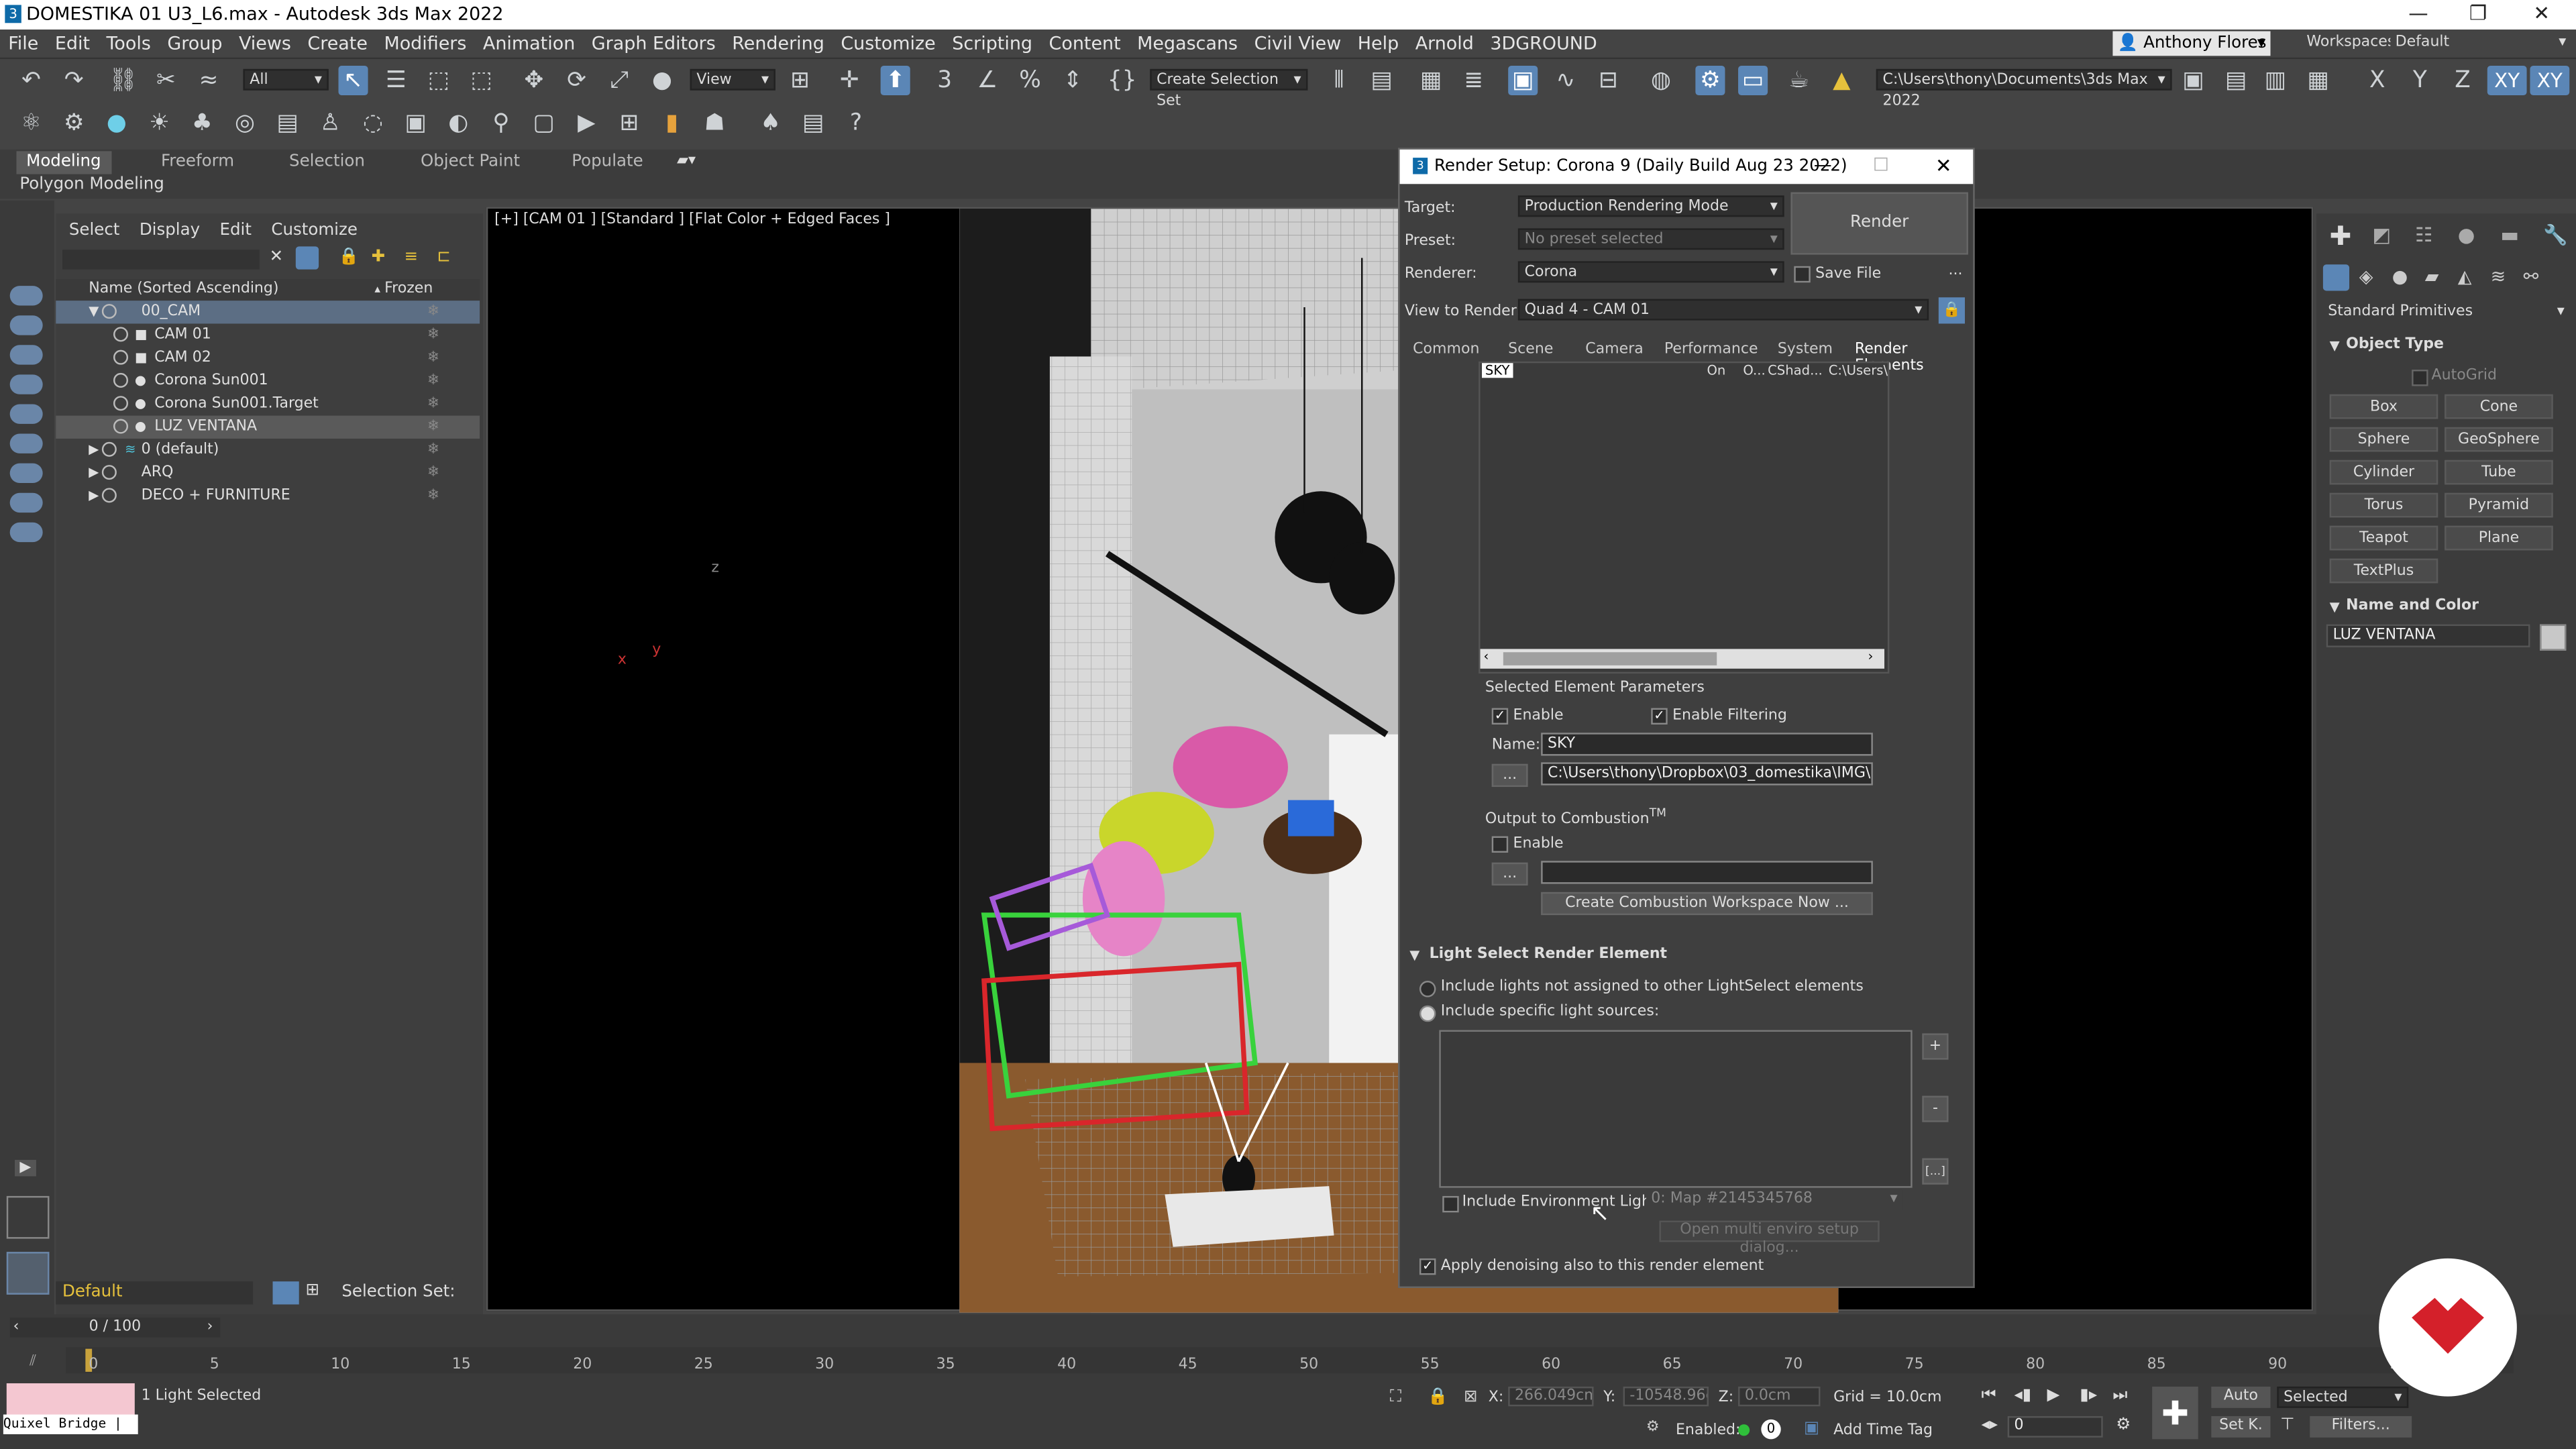  Describe the element at coordinates (470, 162) in the screenshot. I see `ribbon-tab-object-paint: Object Paint` at that location.